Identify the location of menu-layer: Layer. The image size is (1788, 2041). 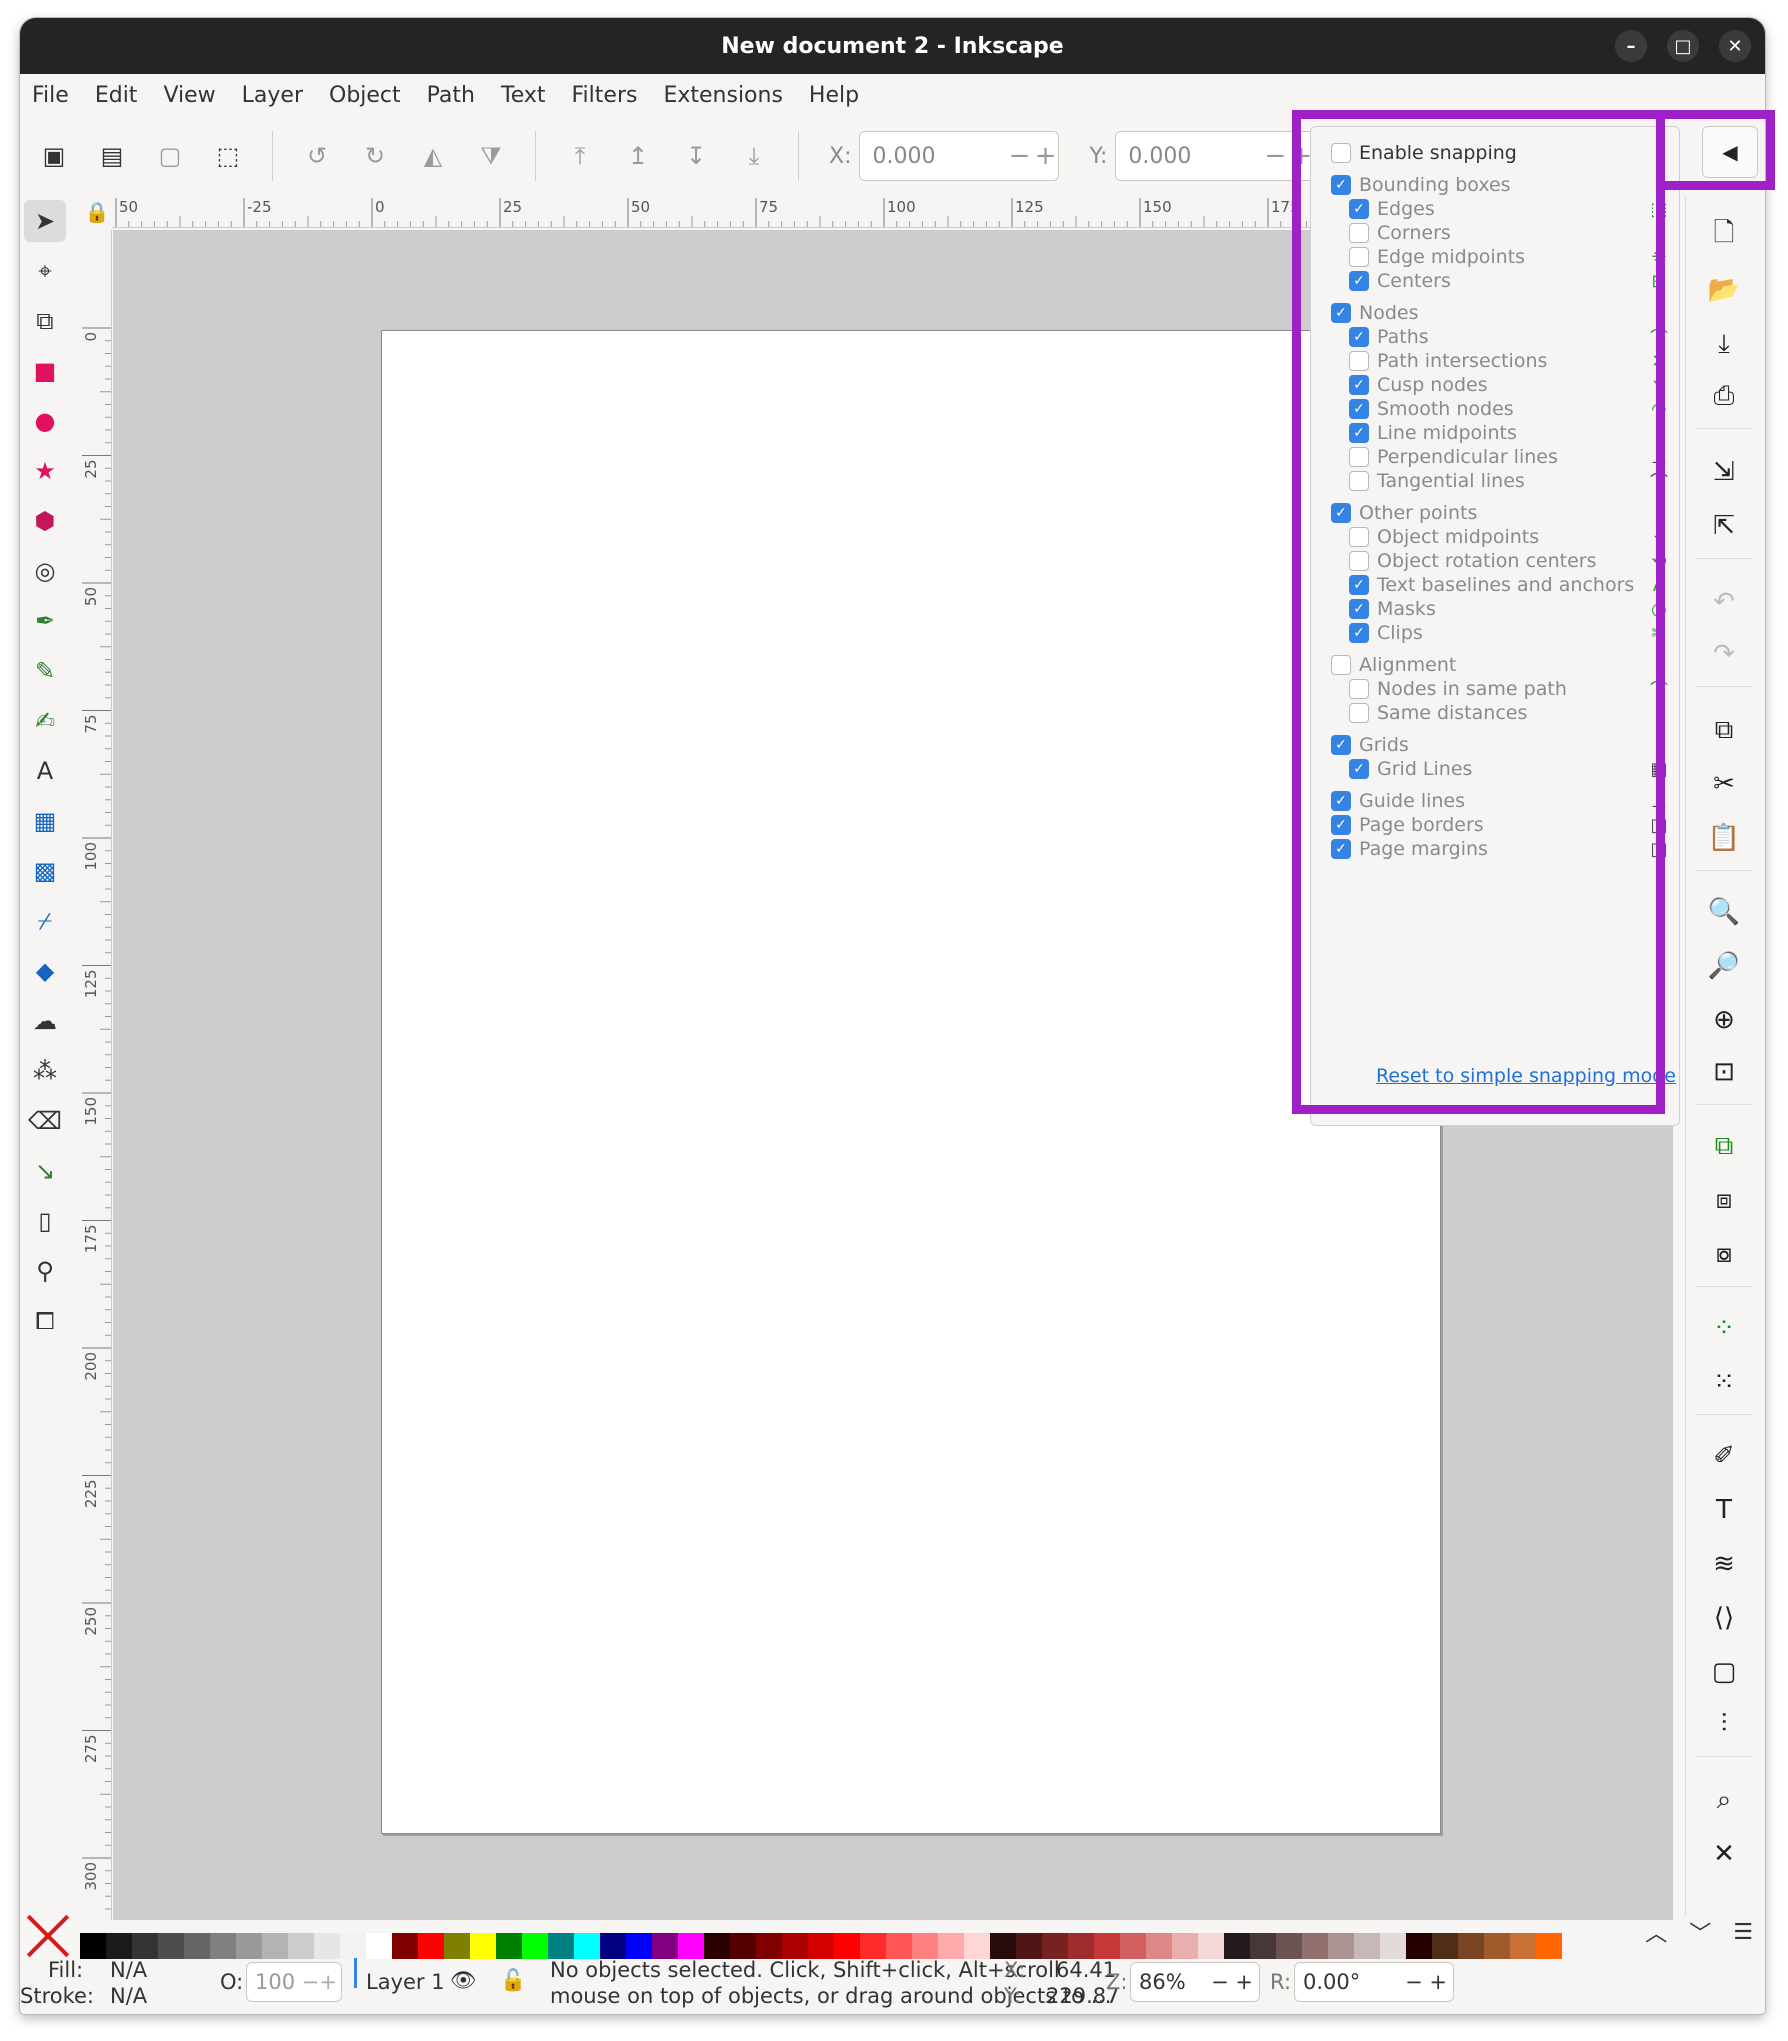
(272, 95).